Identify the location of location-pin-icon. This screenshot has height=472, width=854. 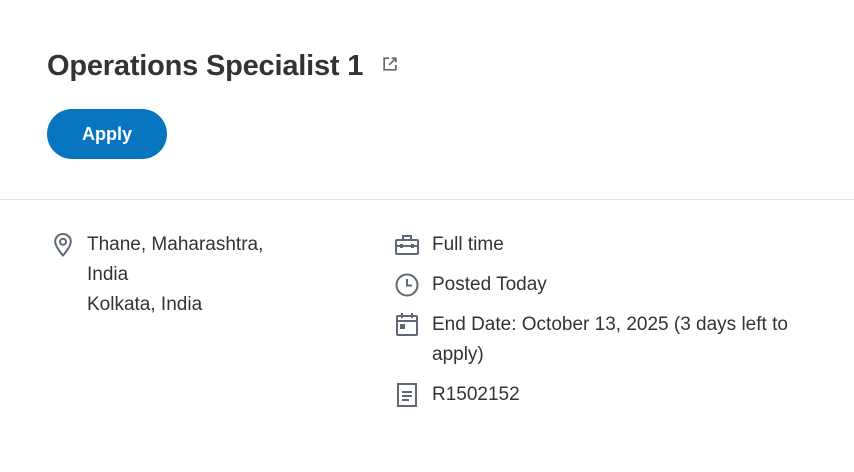
(63, 245).